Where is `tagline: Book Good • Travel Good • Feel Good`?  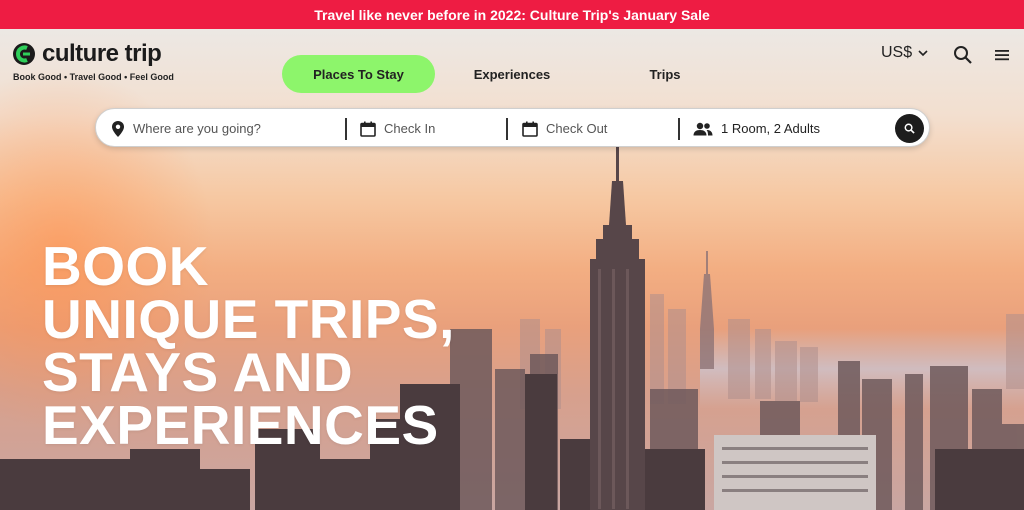
tagline: Book Good • Travel Good • Feel Good is located at coordinates (93, 77).